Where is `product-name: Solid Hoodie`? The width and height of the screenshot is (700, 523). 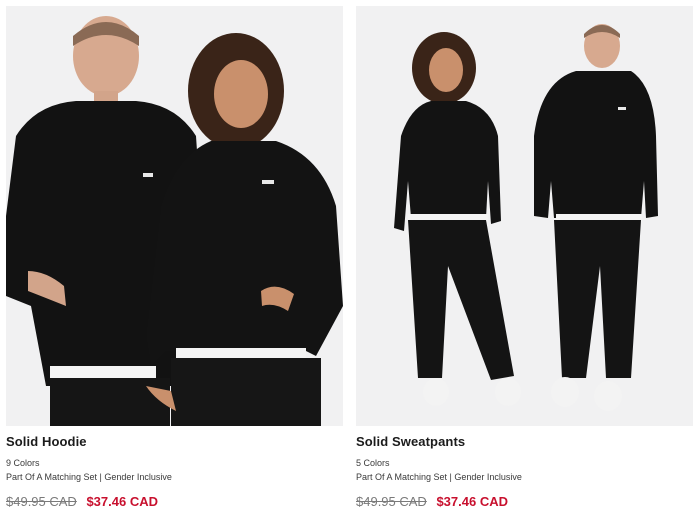 product-name: Solid Hoodie is located at coordinates (46, 441).